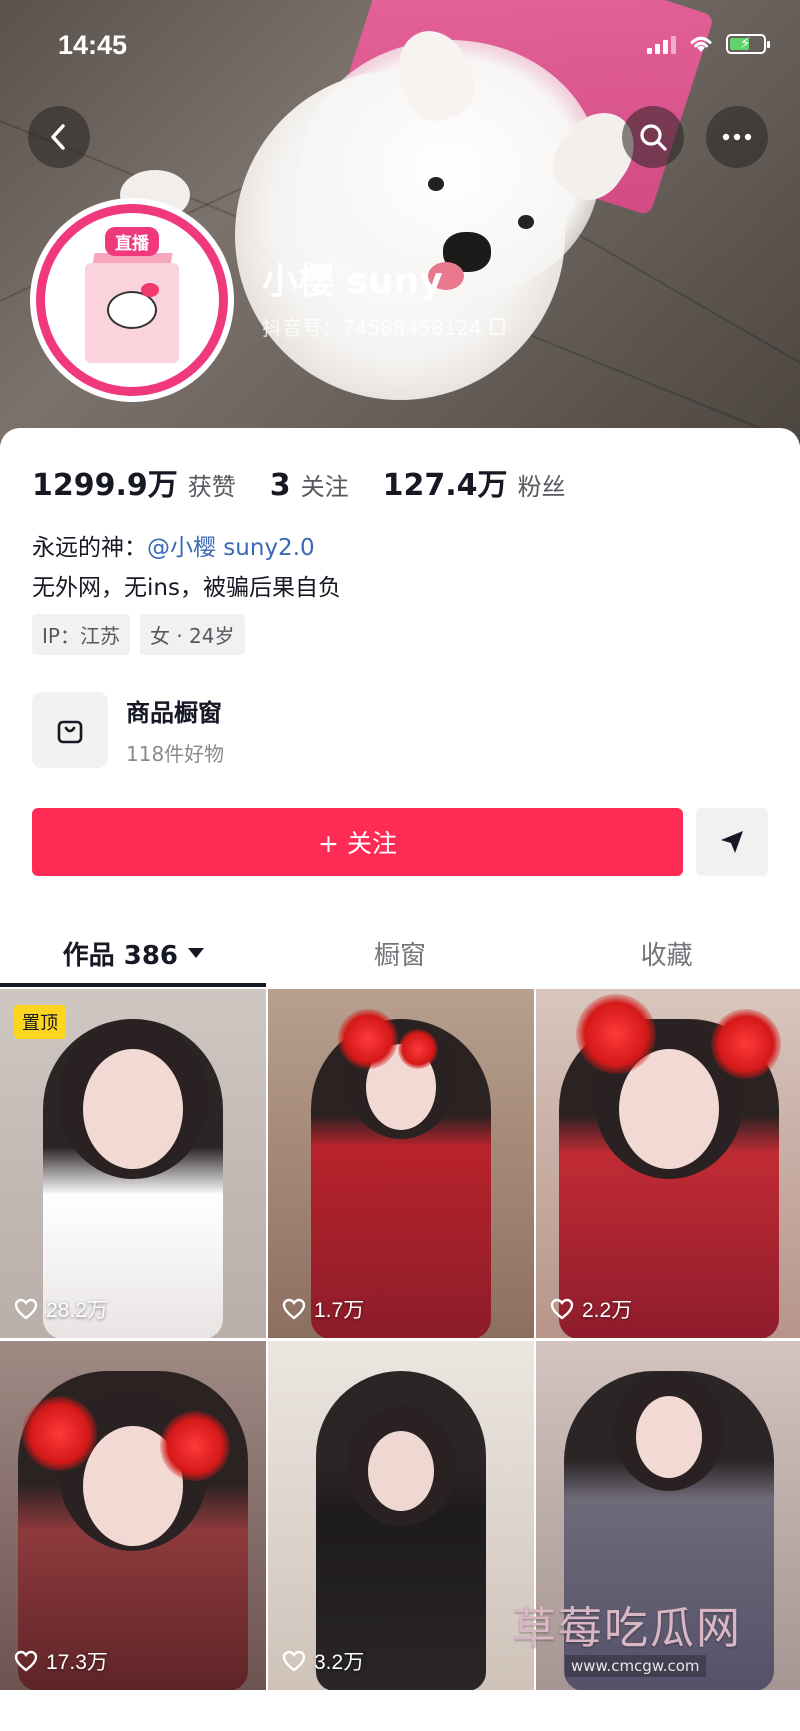  I want to click on ip-tag: IP：江苏, so click(81, 634).